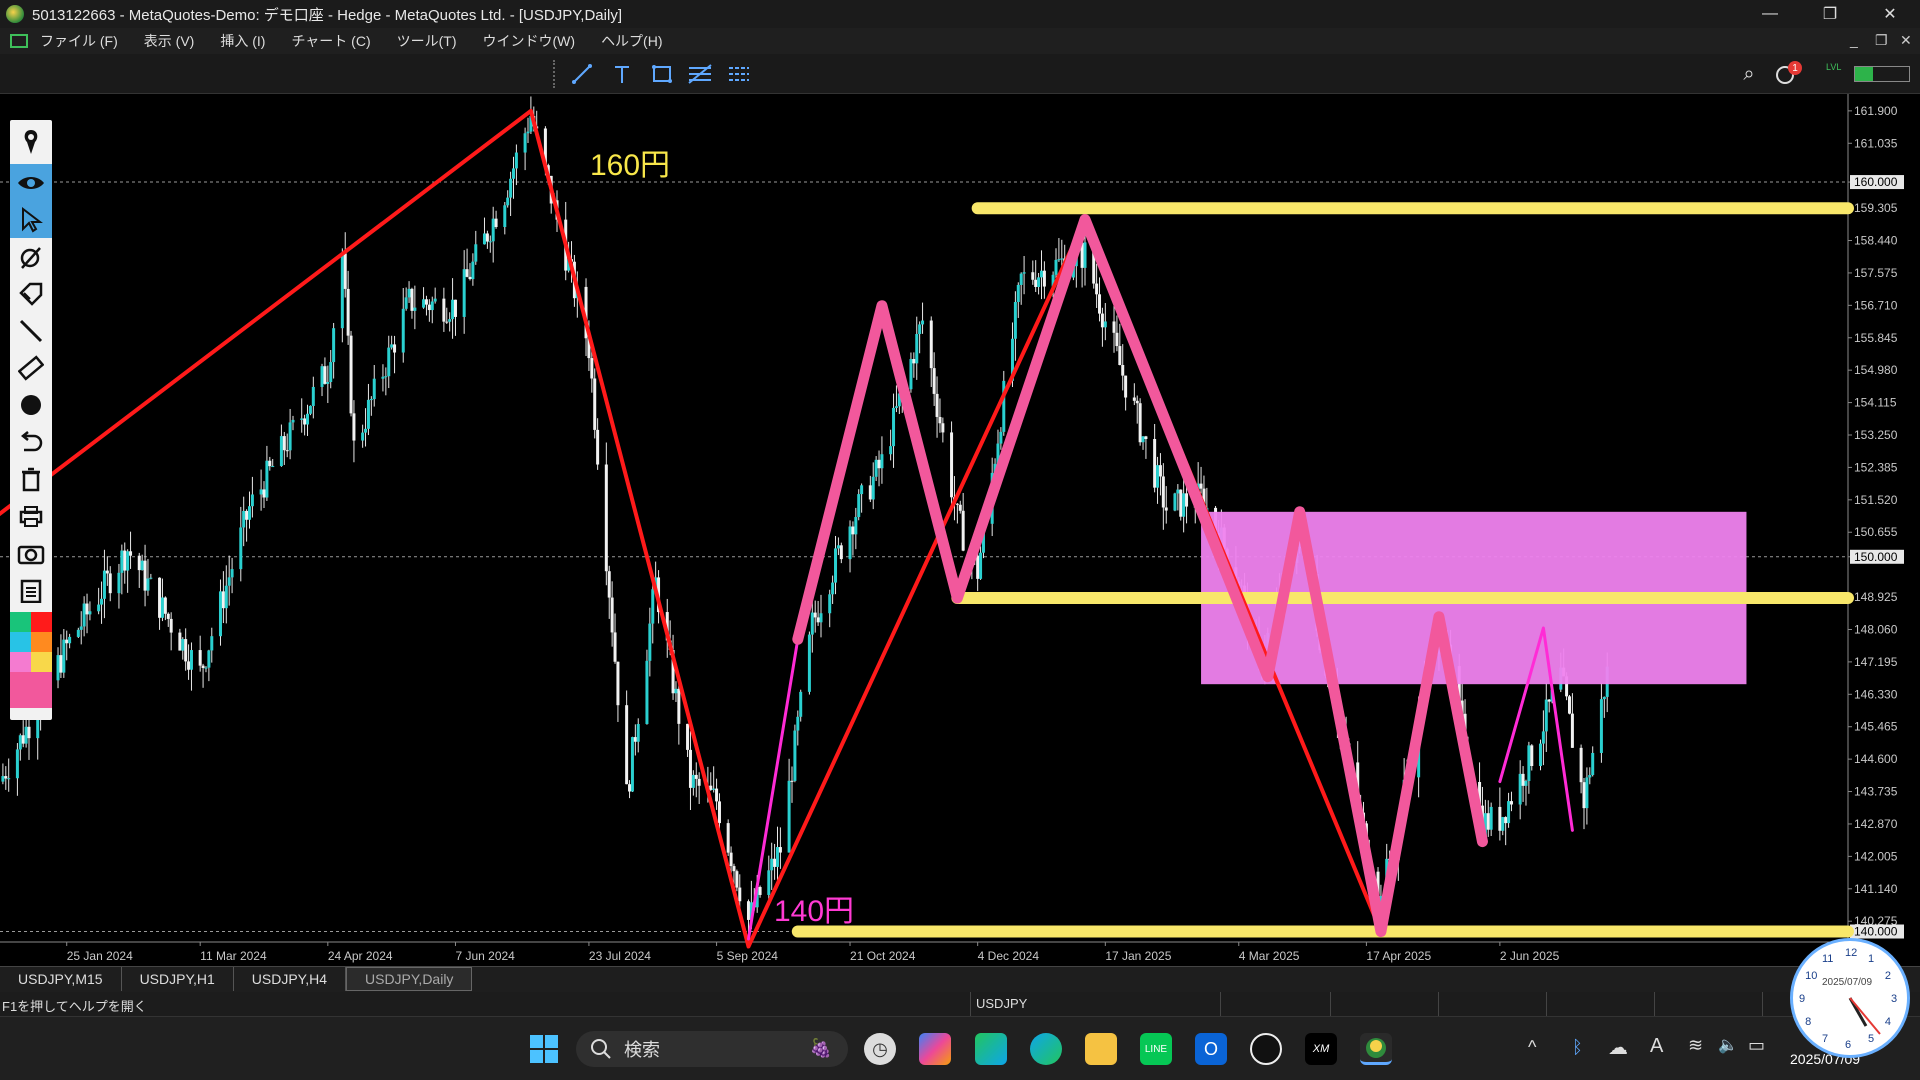 The image size is (1920, 1080). What do you see at coordinates (1882, 74) in the screenshot?
I see `connection-indicator` at bounding box center [1882, 74].